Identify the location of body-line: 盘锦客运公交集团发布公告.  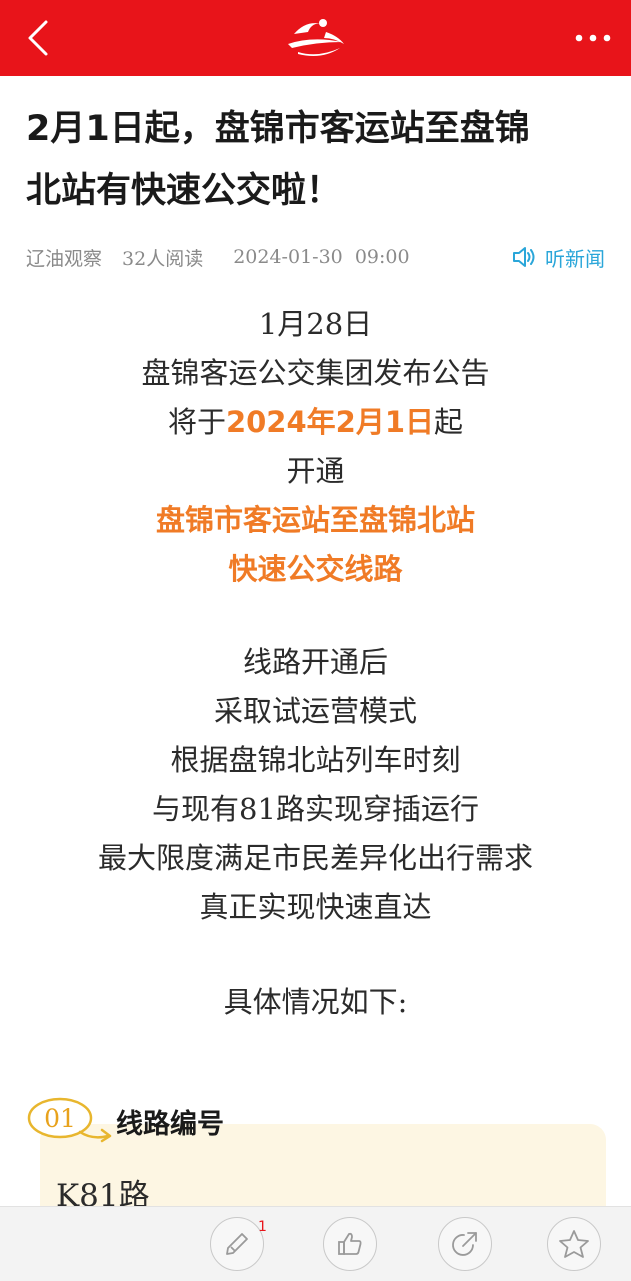
(315, 373).